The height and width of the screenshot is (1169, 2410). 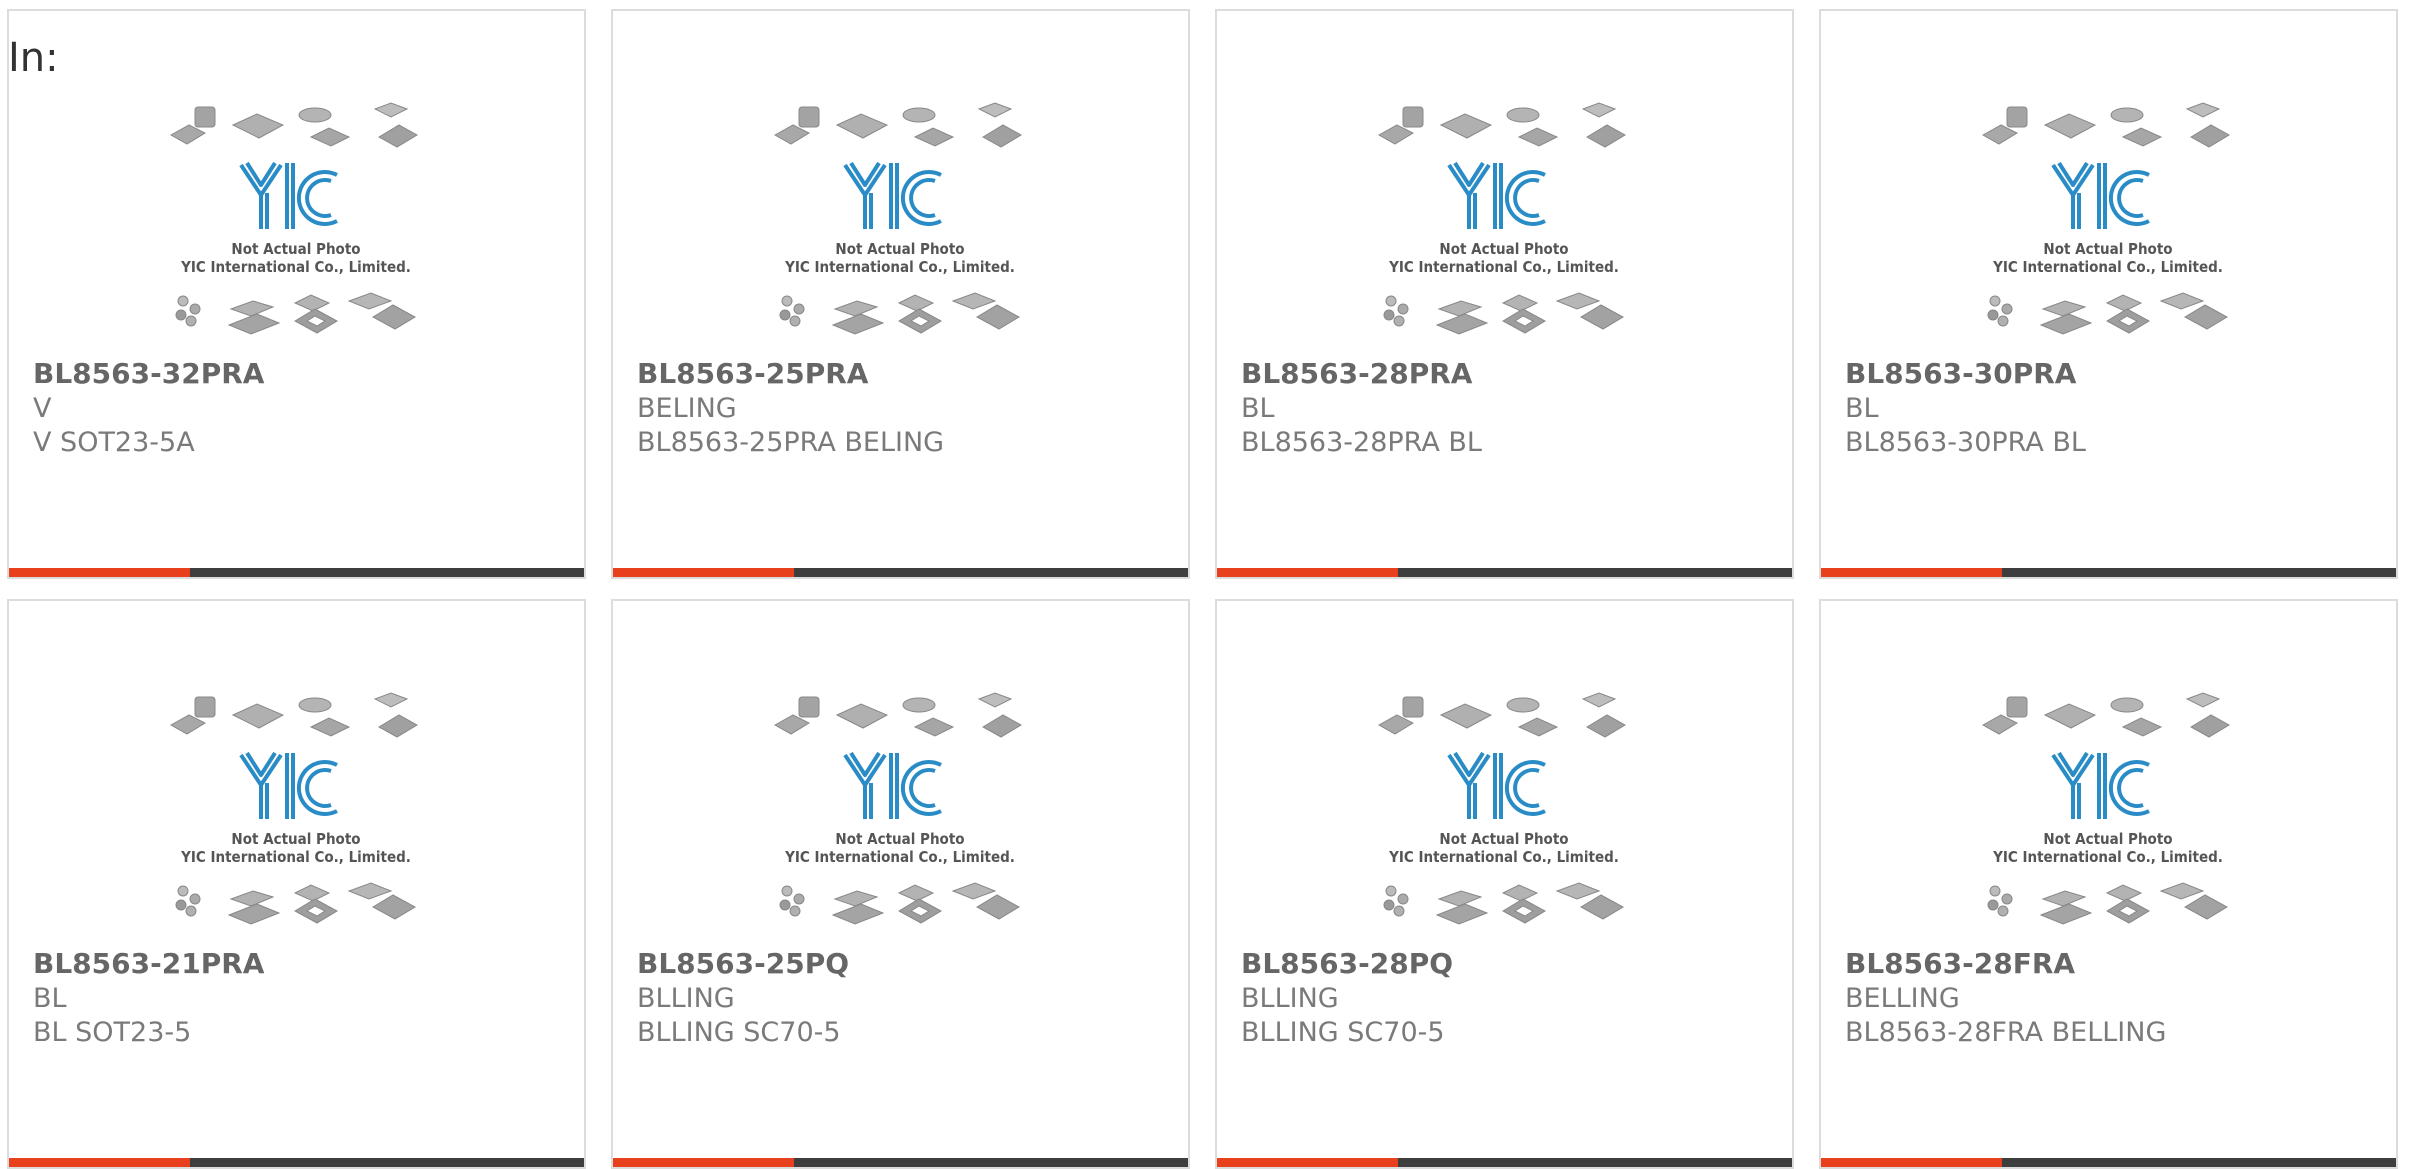 What do you see at coordinates (114, 442) in the screenshot?
I see `description-text: V SOT23-5A` at bounding box center [114, 442].